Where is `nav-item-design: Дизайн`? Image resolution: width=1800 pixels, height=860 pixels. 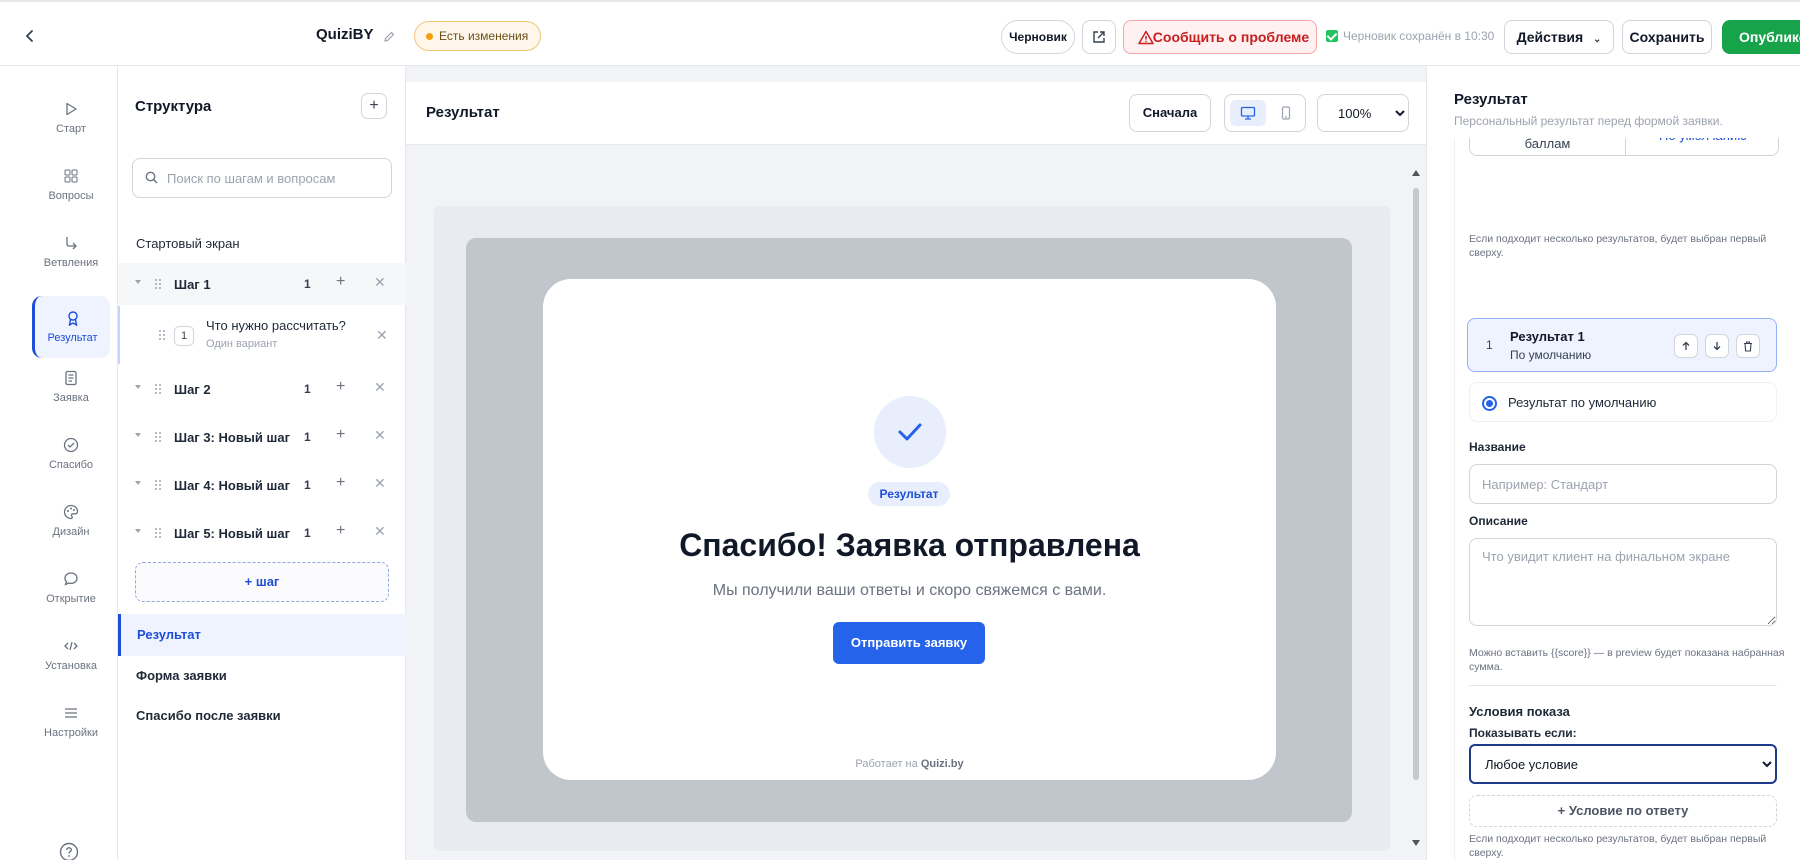
nav-item-design: Дизайн is located at coordinates (71, 521).